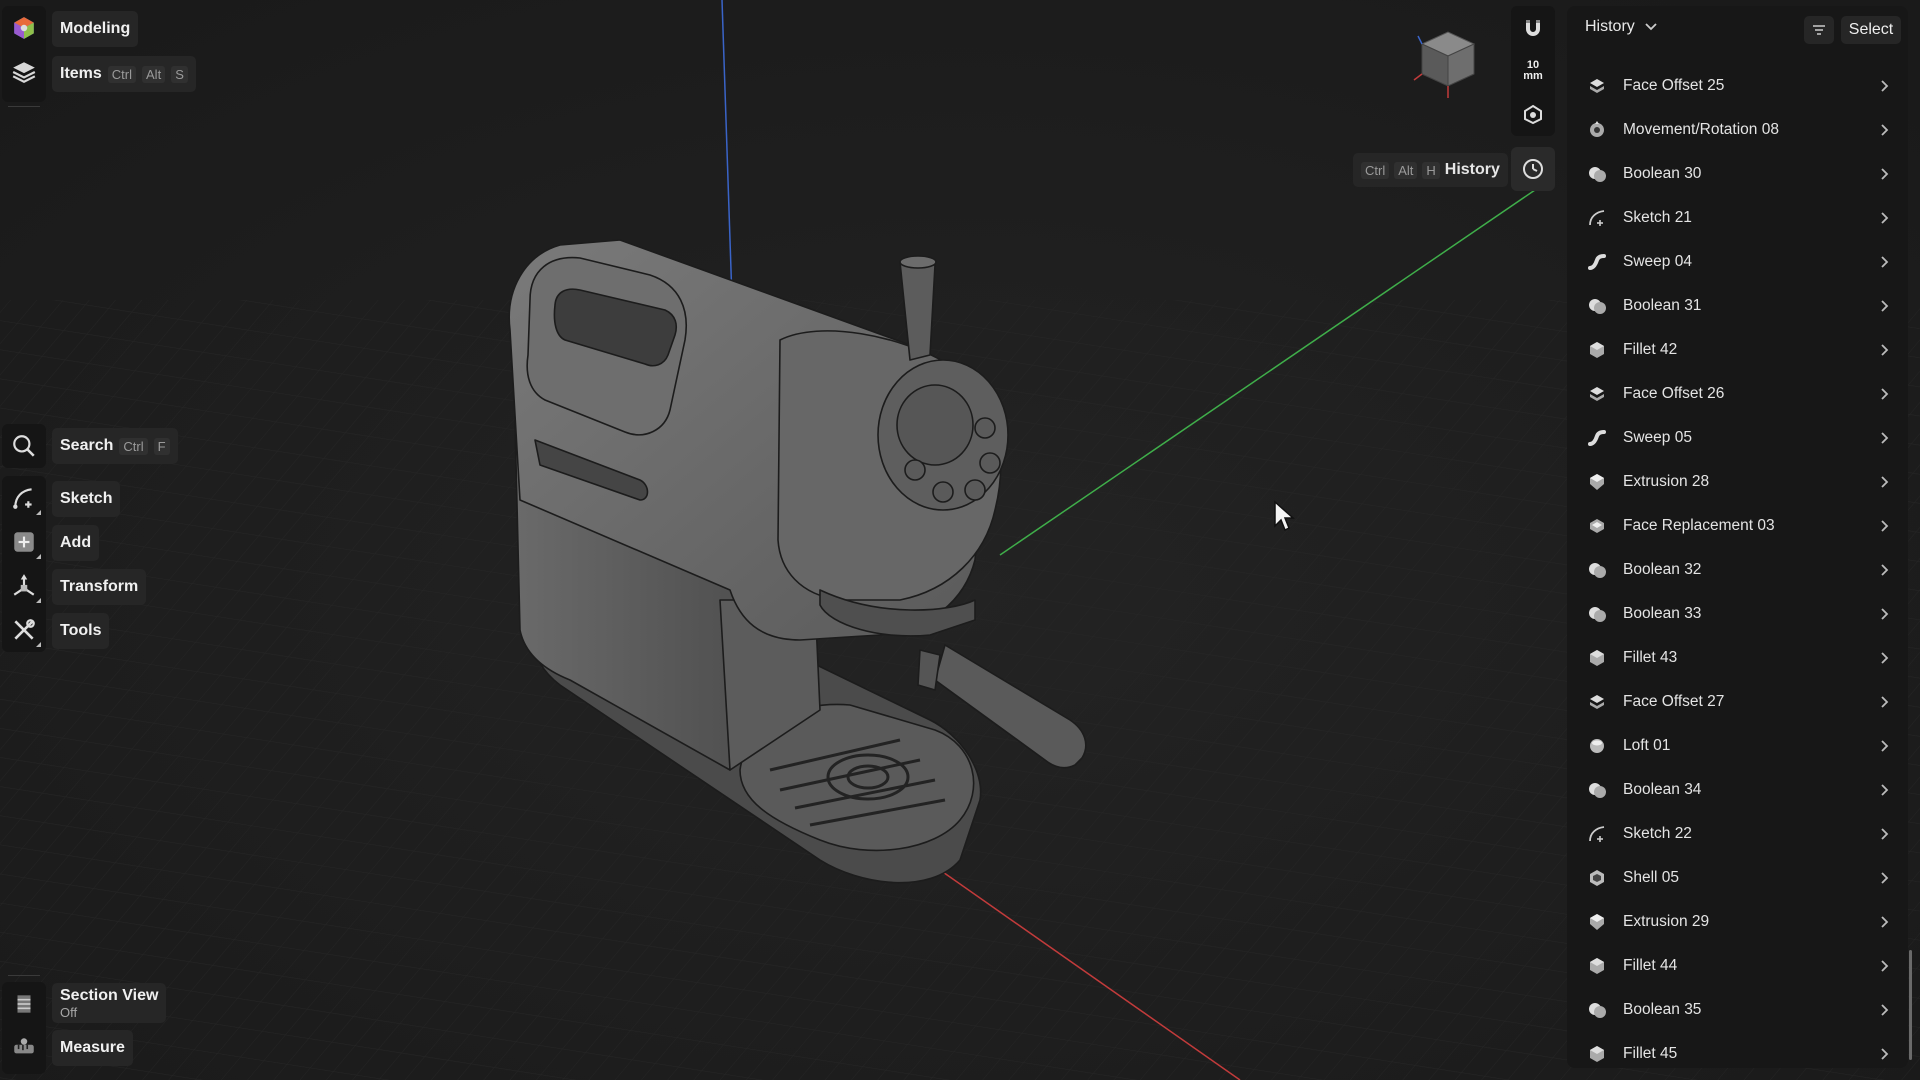 The height and width of the screenshot is (1080, 1920). Describe the element at coordinates (115, 446) in the screenshot. I see `search-label: Search Ctrl F` at that location.